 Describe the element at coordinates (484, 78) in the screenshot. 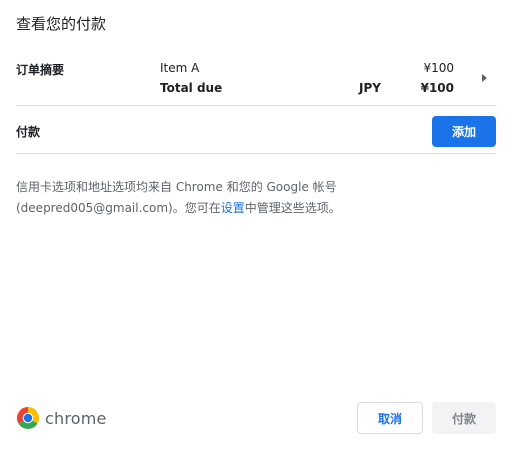

I see `expand-arrow-icon` at that location.